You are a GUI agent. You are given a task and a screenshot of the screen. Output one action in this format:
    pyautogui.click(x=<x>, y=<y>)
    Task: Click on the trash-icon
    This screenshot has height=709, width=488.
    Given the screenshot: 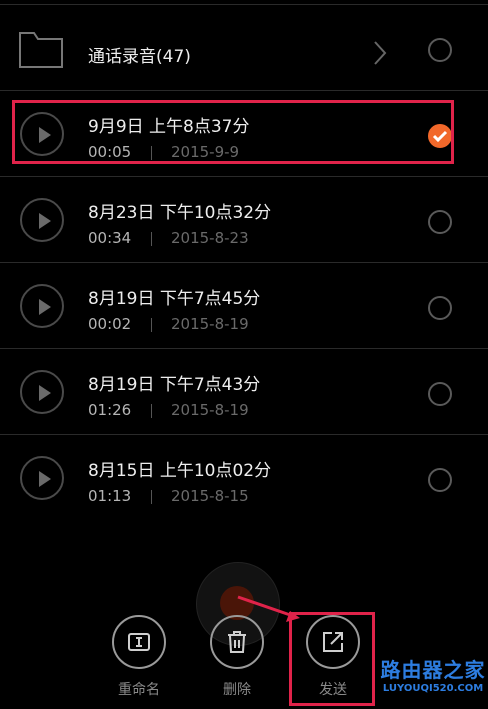 What is the action you would take?
    pyautogui.click(x=237, y=642)
    